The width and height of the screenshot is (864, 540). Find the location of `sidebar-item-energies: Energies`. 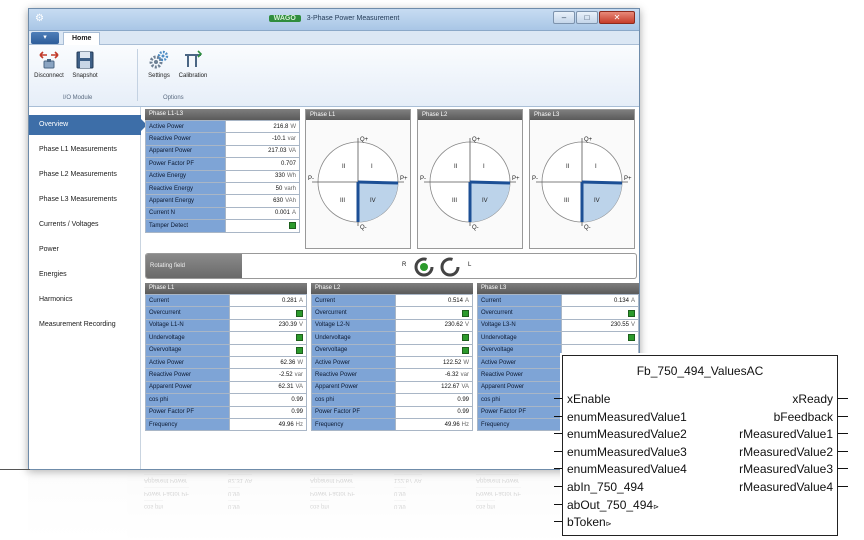

sidebar-item-energies: Energies is located at coordinates (85, 275).